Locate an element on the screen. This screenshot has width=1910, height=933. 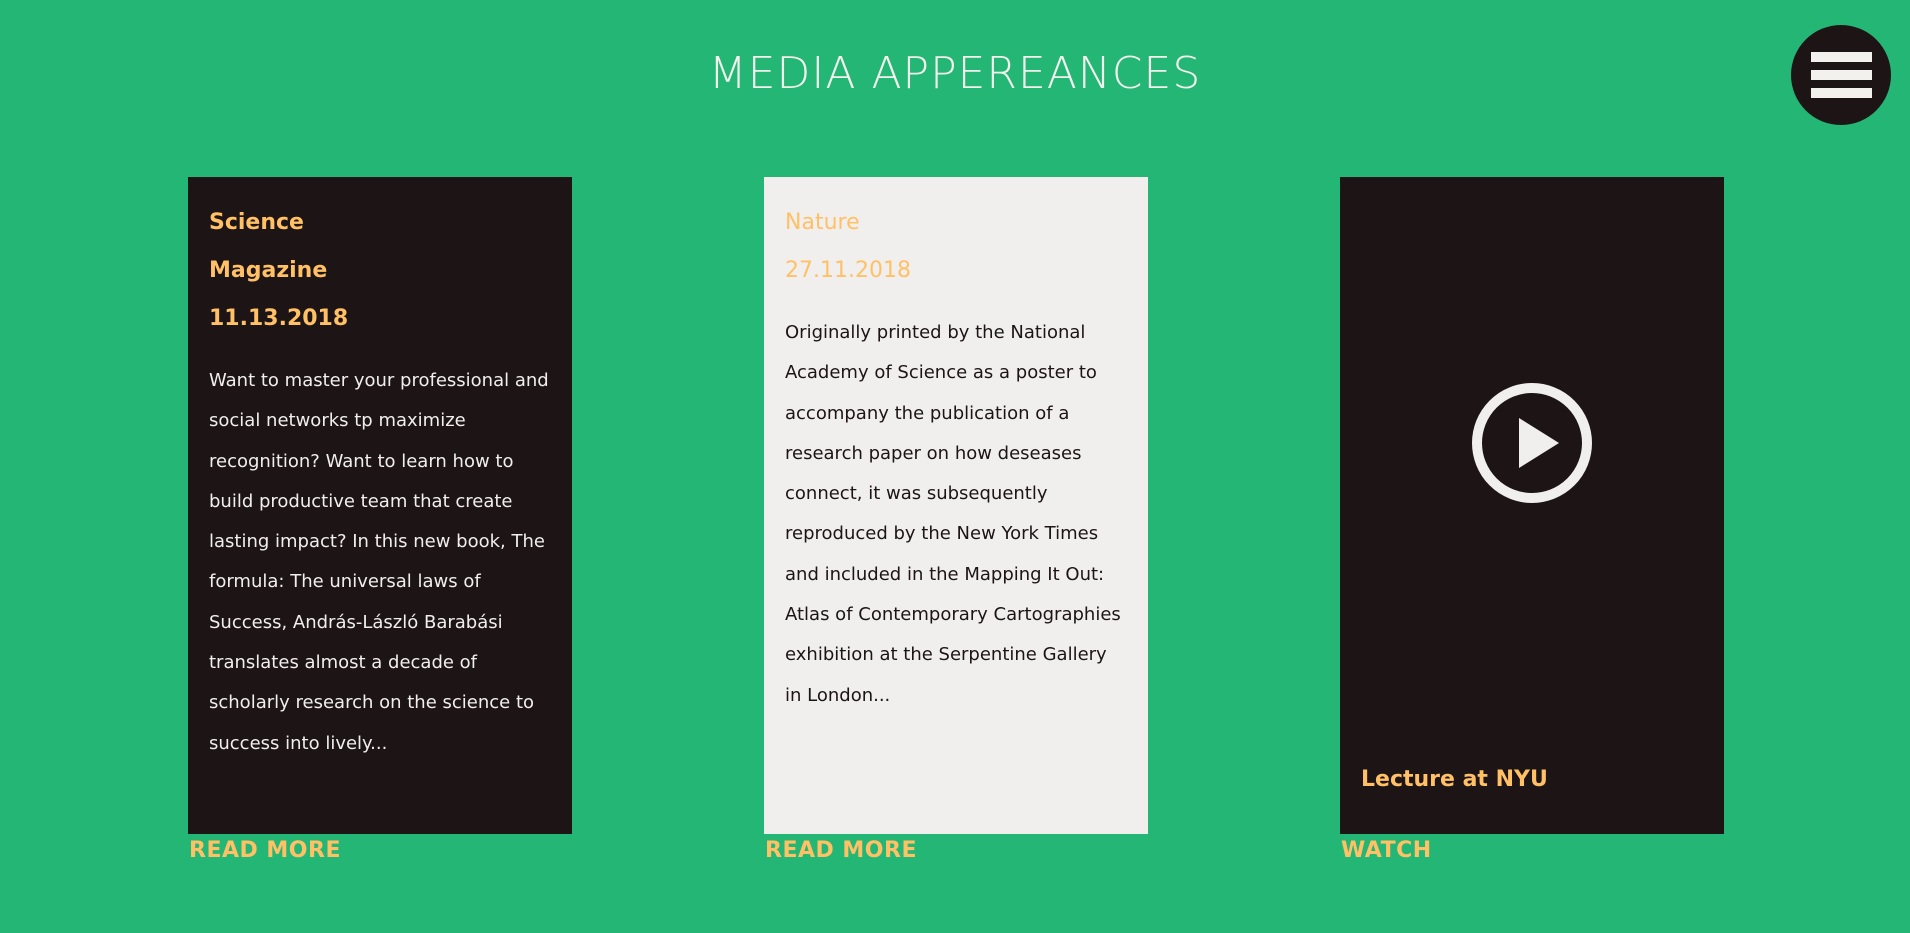
card-source: Science is located at coordinates (256, 222).